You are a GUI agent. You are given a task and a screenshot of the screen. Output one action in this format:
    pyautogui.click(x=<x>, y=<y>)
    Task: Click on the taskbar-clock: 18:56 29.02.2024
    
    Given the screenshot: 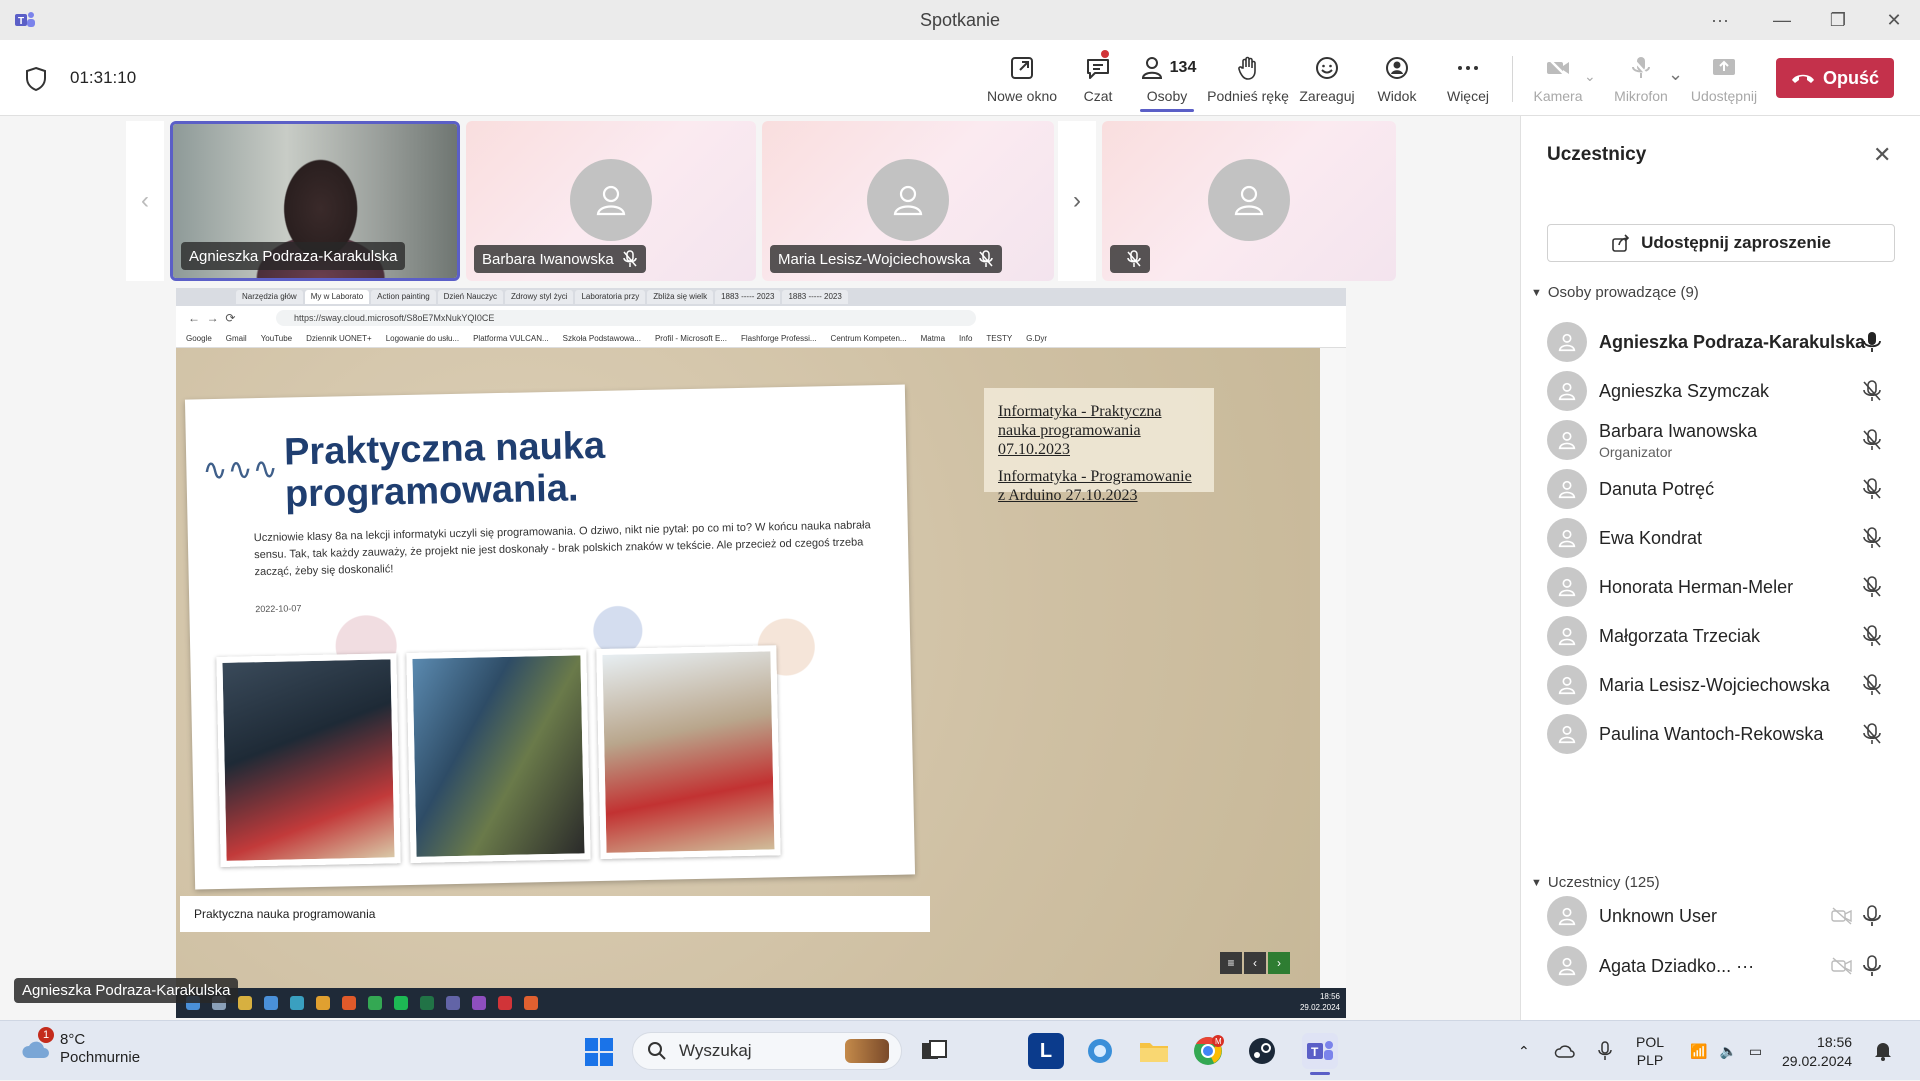 What is the action you would take?
    pyautogui.click(x=1817, y=1052)
    